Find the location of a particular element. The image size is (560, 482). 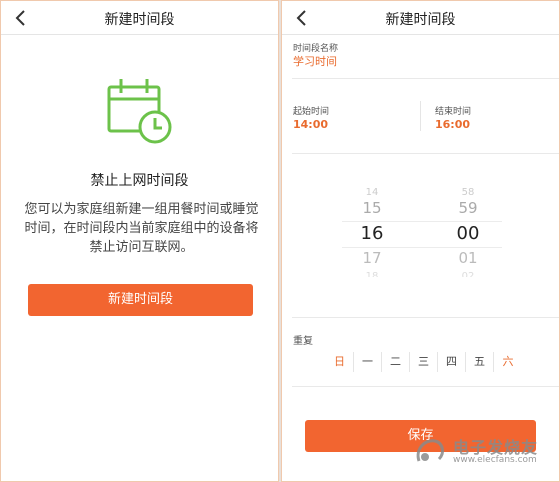

time-picker: 14 15 16 17 18 58 59 00 01 02 is located at coordinates (420, 231).